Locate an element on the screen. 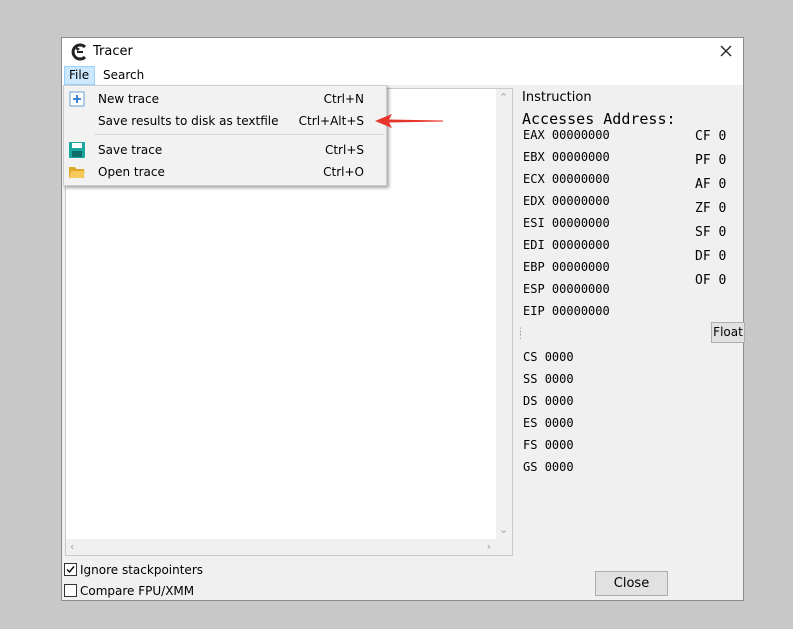 Image resolution: width=793 pixels, height=629 pixels. reg-ebp: EBP 00000000 is located at coordinates (566, 267).